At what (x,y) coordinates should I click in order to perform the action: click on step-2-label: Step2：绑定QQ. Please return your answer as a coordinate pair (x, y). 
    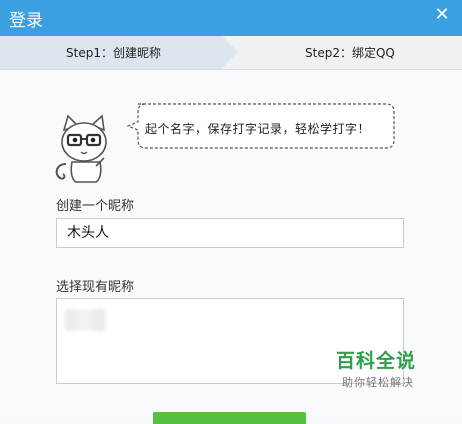
    Looking at the image, I should click on (350, 53).